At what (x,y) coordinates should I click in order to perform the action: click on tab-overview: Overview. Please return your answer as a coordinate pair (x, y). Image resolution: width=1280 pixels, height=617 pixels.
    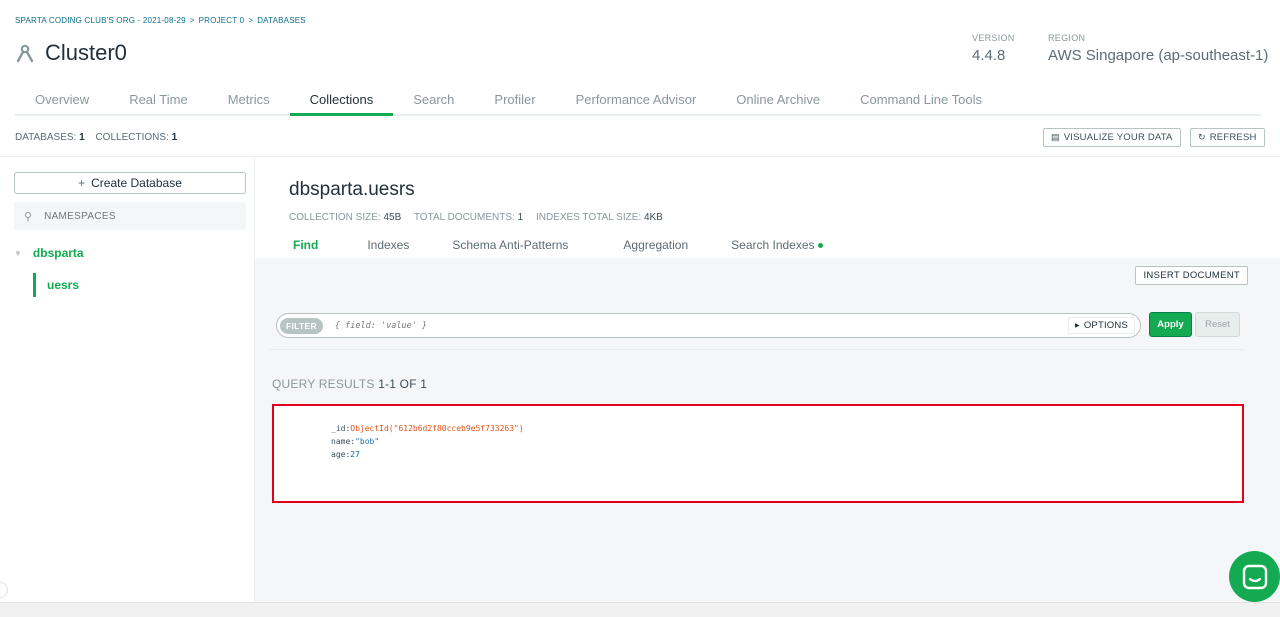
    Looking at the image, I should click on (62, 101).